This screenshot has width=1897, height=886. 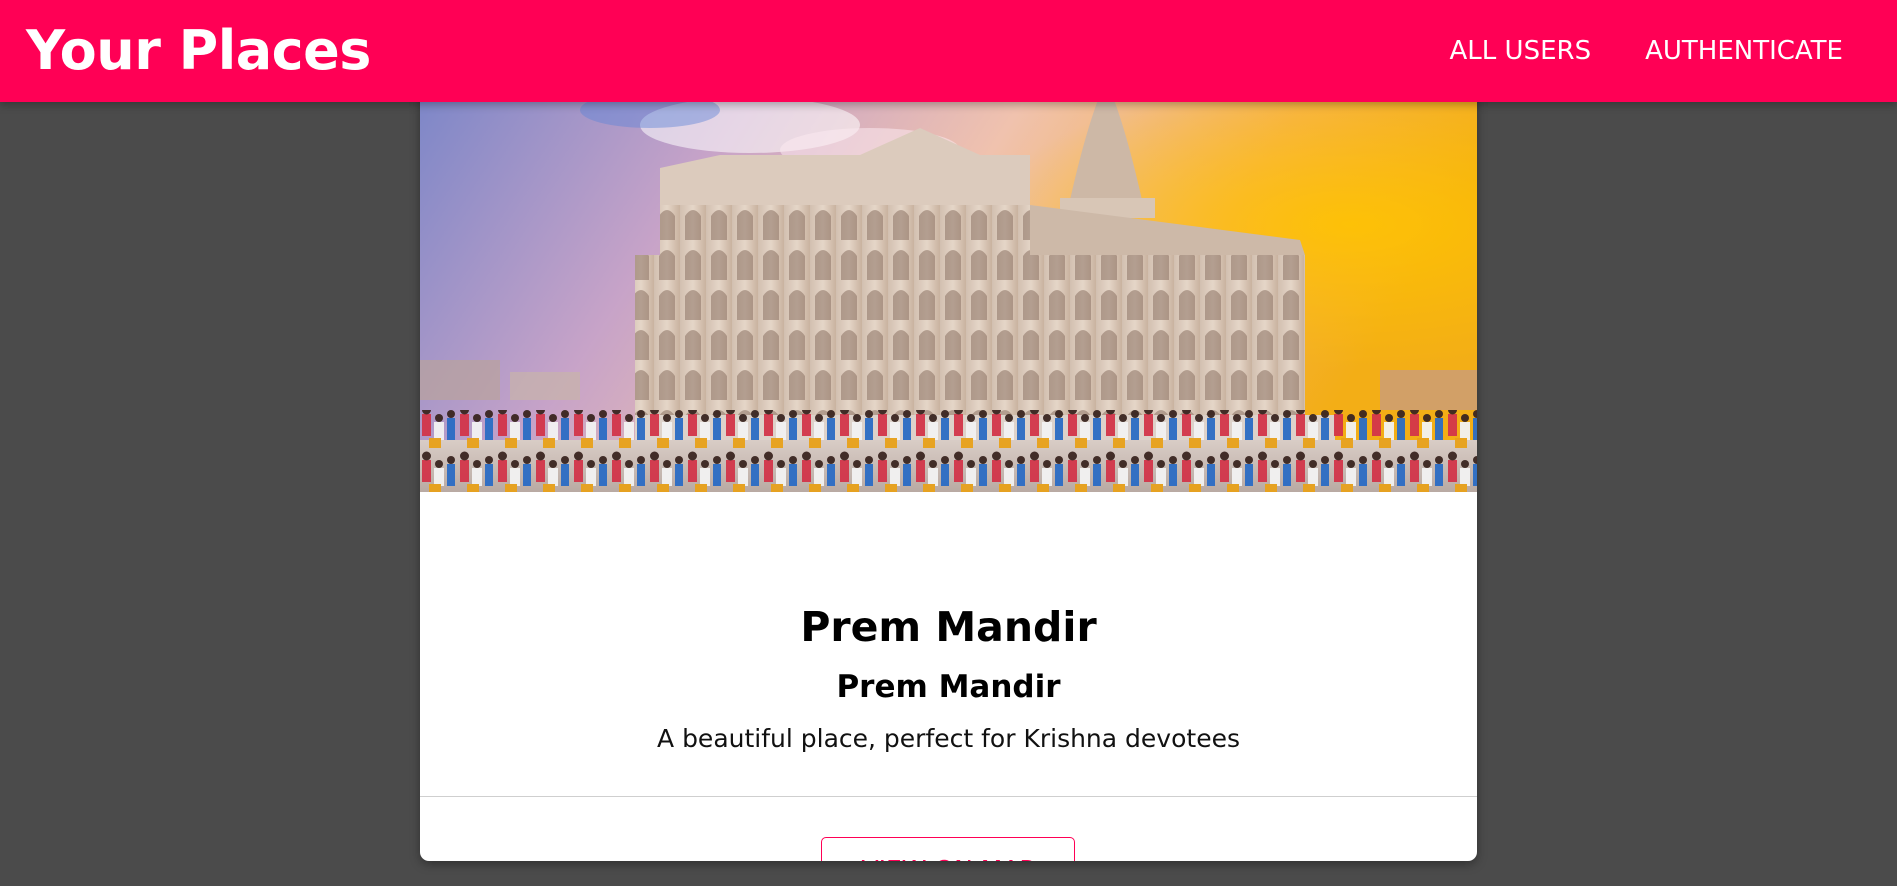 I want to click on nav-link-authenticate: AUTHENTICATE, so click(x=1744, y=51).